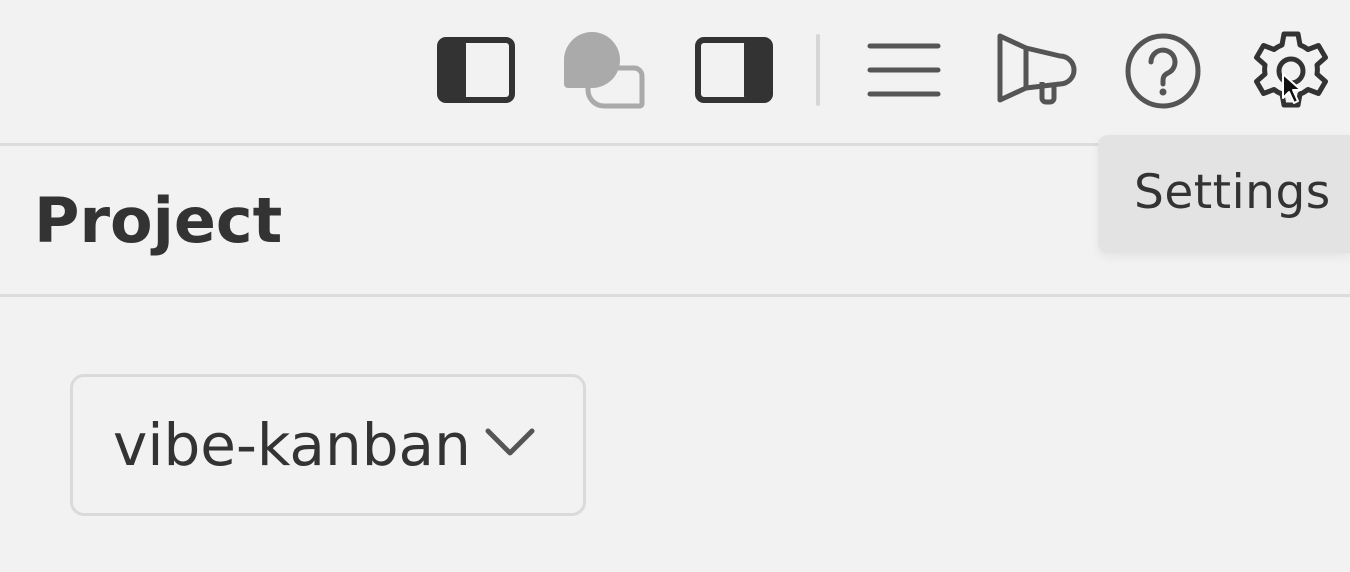 This screenshot has width=1350, height=572. Describe the element at coordinates (1037, 71) in the screenshot. I see `megaphone-icon` at that location.